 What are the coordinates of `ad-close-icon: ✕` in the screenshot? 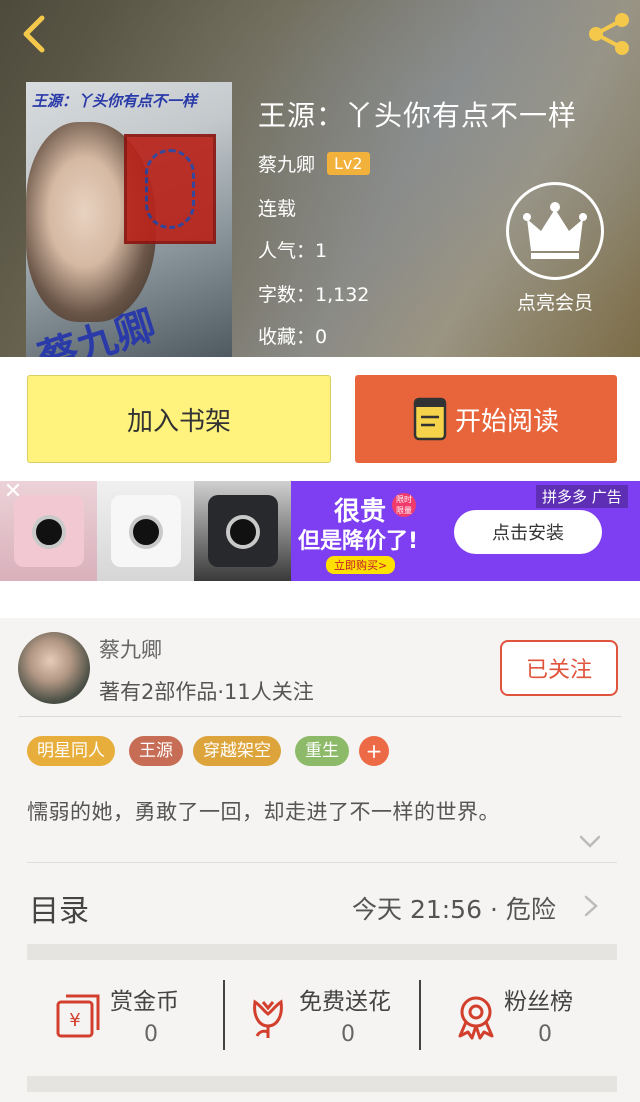 It's located at (13, 492).